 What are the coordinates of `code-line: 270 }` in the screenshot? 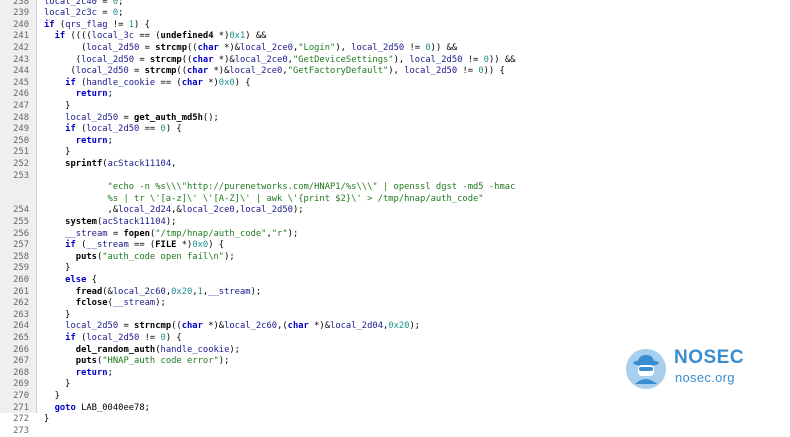 It's located at (395, 397).